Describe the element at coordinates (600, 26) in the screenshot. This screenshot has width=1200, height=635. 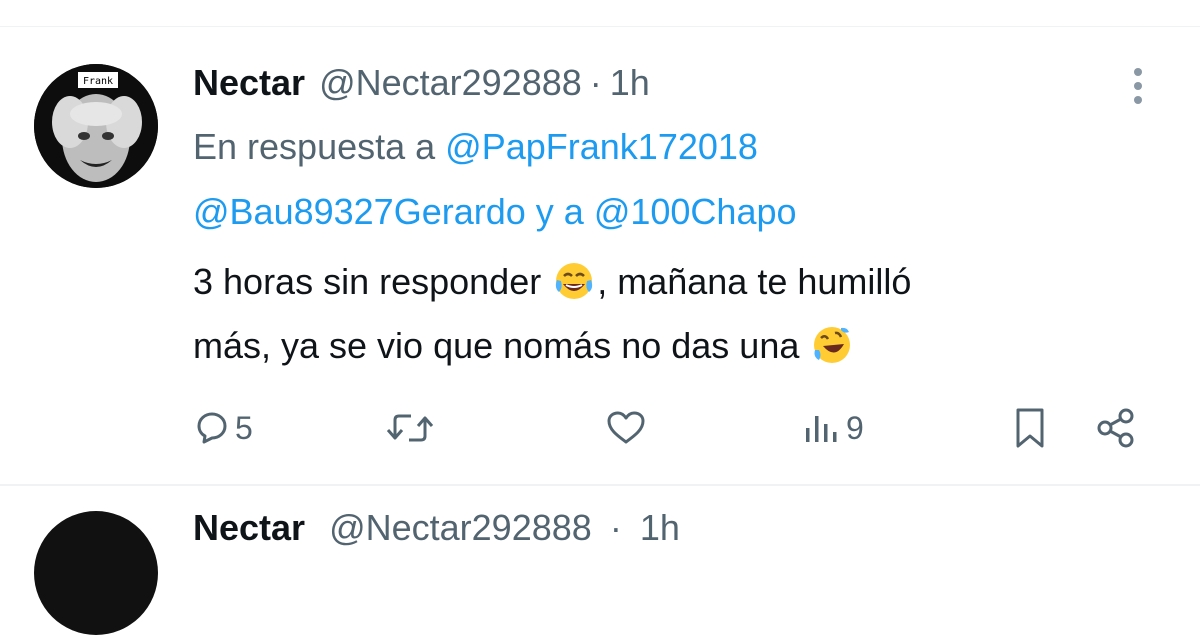
I see `divider-top` at that location.